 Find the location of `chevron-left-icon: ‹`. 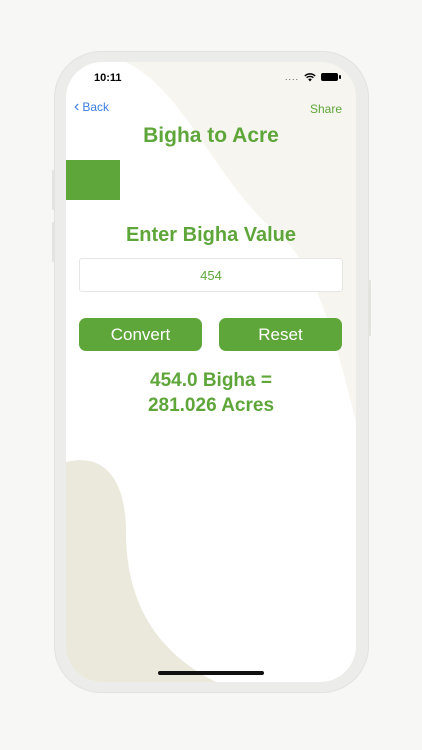

chevron-left-icon: ‹ is located at coordinates (77, 106).